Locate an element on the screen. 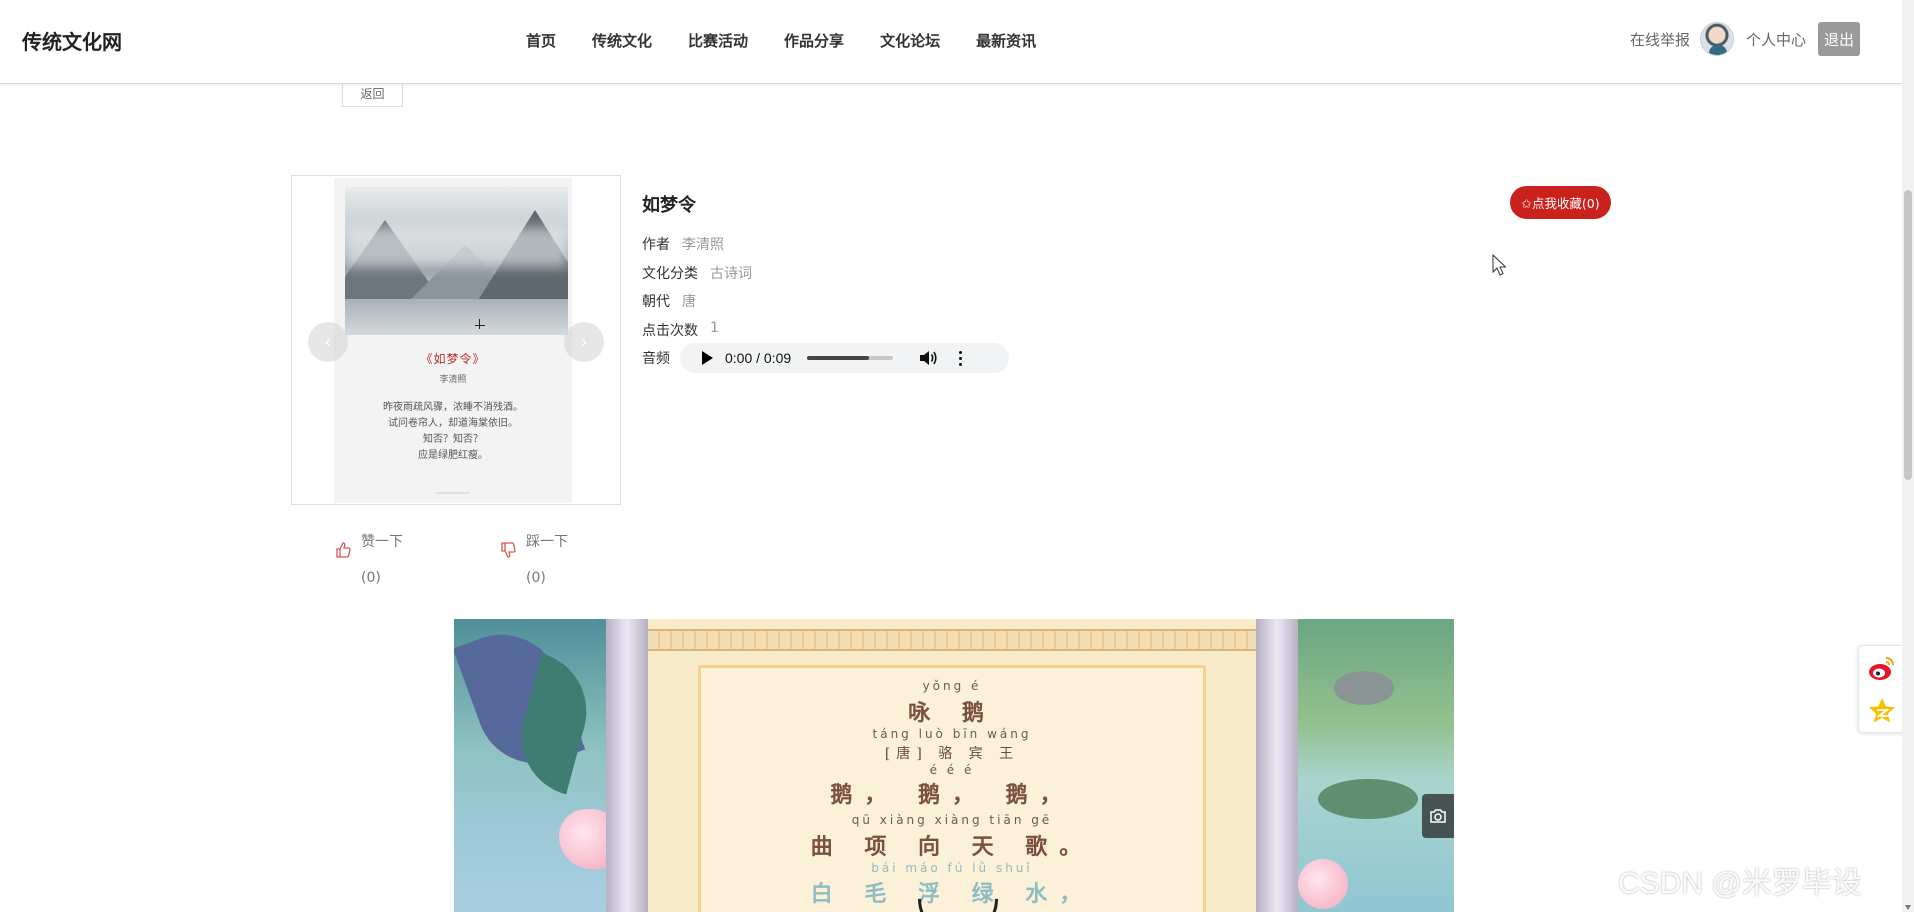 The width and height of the screenshot is (1914, 912). thumbs-down-icon is located at coordinates (508, 550).